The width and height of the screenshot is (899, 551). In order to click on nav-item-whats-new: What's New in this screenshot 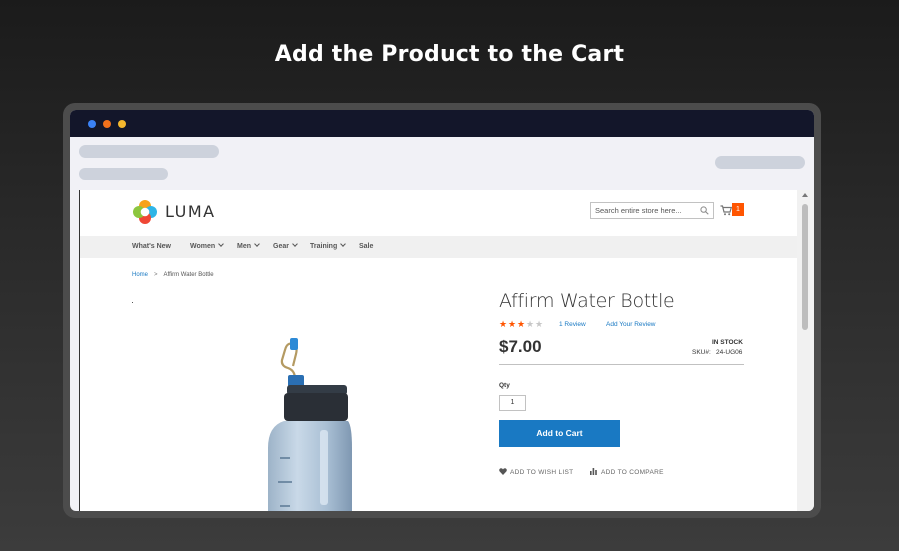, I will do `click(151, 246)`.